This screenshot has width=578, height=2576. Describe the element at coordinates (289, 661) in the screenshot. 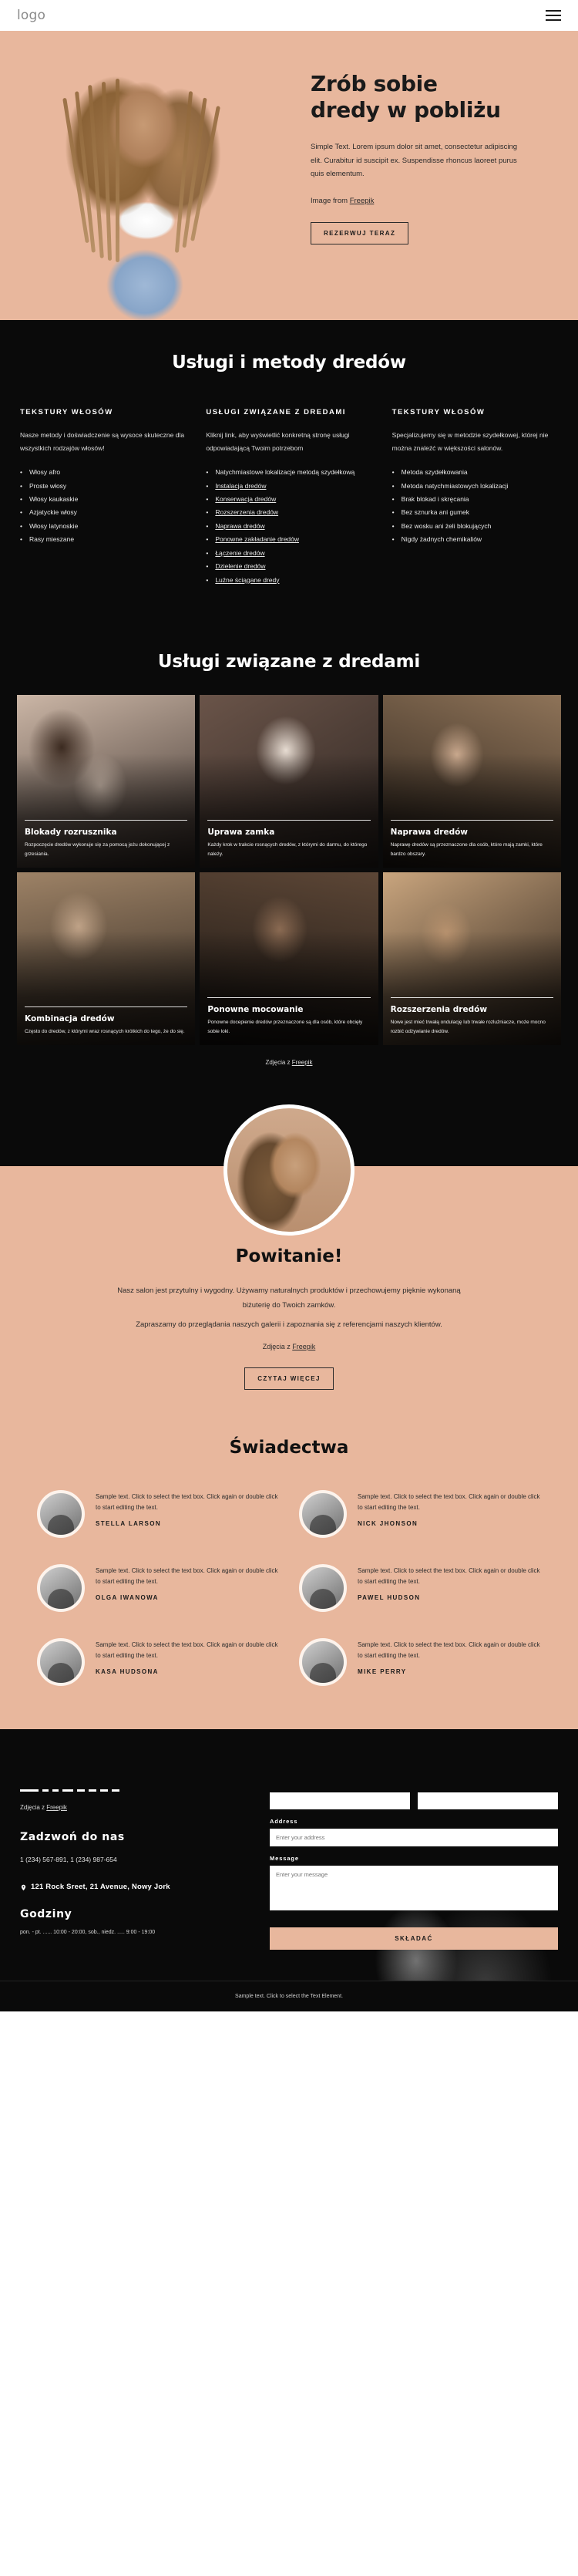

I see `services-title: Usługi związane z dredami` at that location.